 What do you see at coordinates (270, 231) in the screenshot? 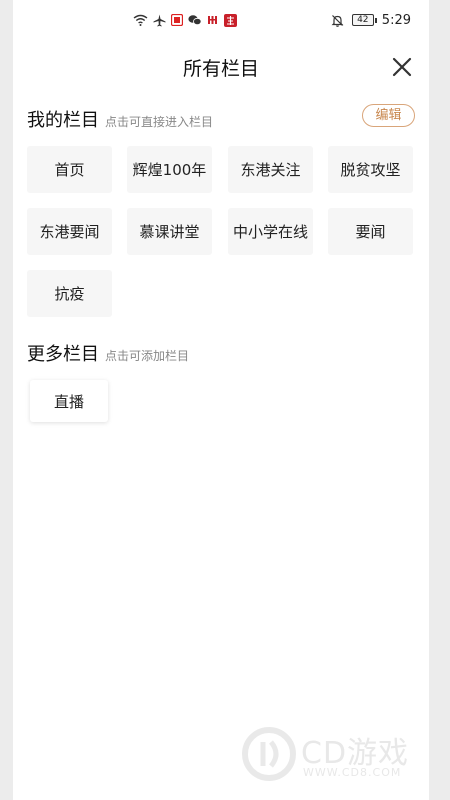
I see `my-channel-chip: 中小学在线` at bounding box center [270, 231].